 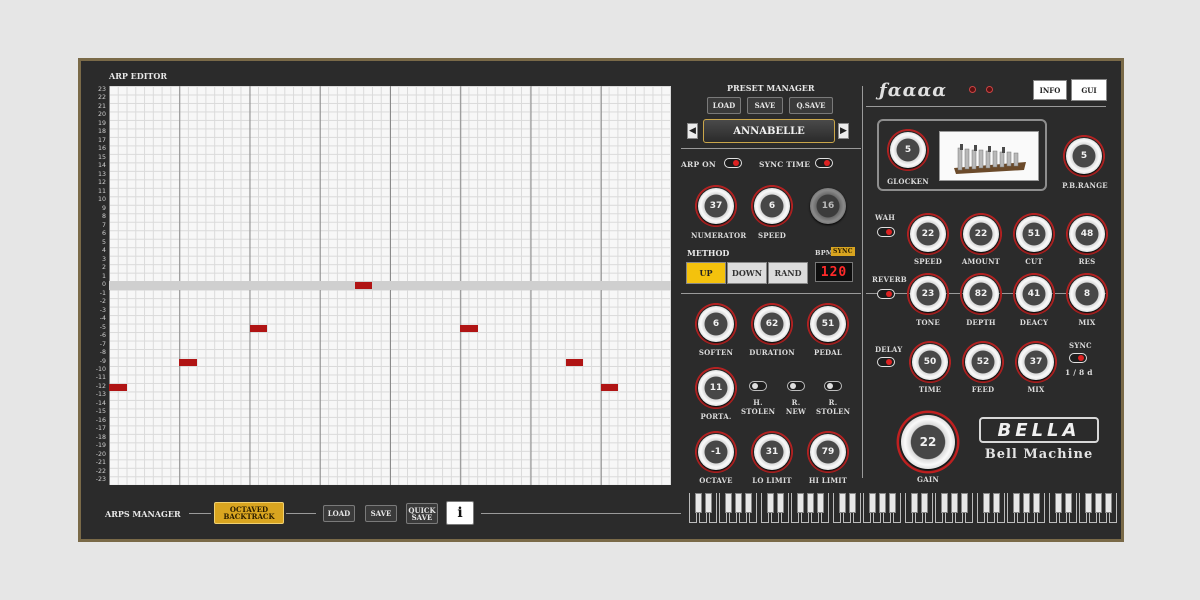 I want to click on row-number: -11, so click(x=100, y=378).